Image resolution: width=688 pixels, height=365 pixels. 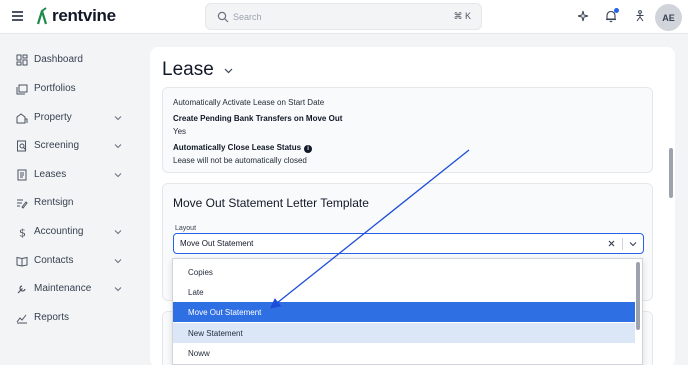 I want to click on dollar-icon: $, so click(x=22, y=233).